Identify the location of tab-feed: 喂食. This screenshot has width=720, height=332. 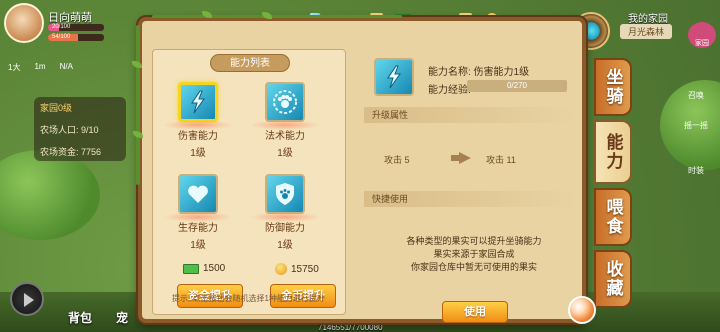
(613, 217).